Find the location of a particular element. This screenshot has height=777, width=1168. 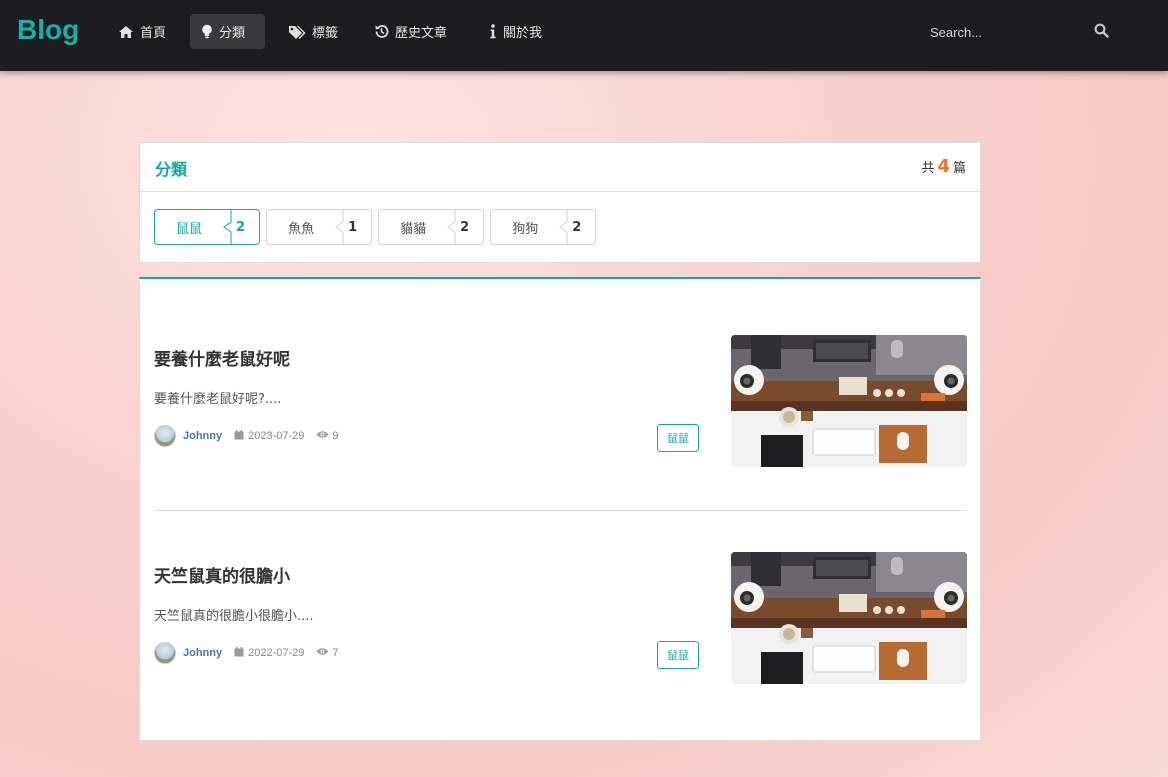

post-views-count: 9 is located at coordinates (335, 436).